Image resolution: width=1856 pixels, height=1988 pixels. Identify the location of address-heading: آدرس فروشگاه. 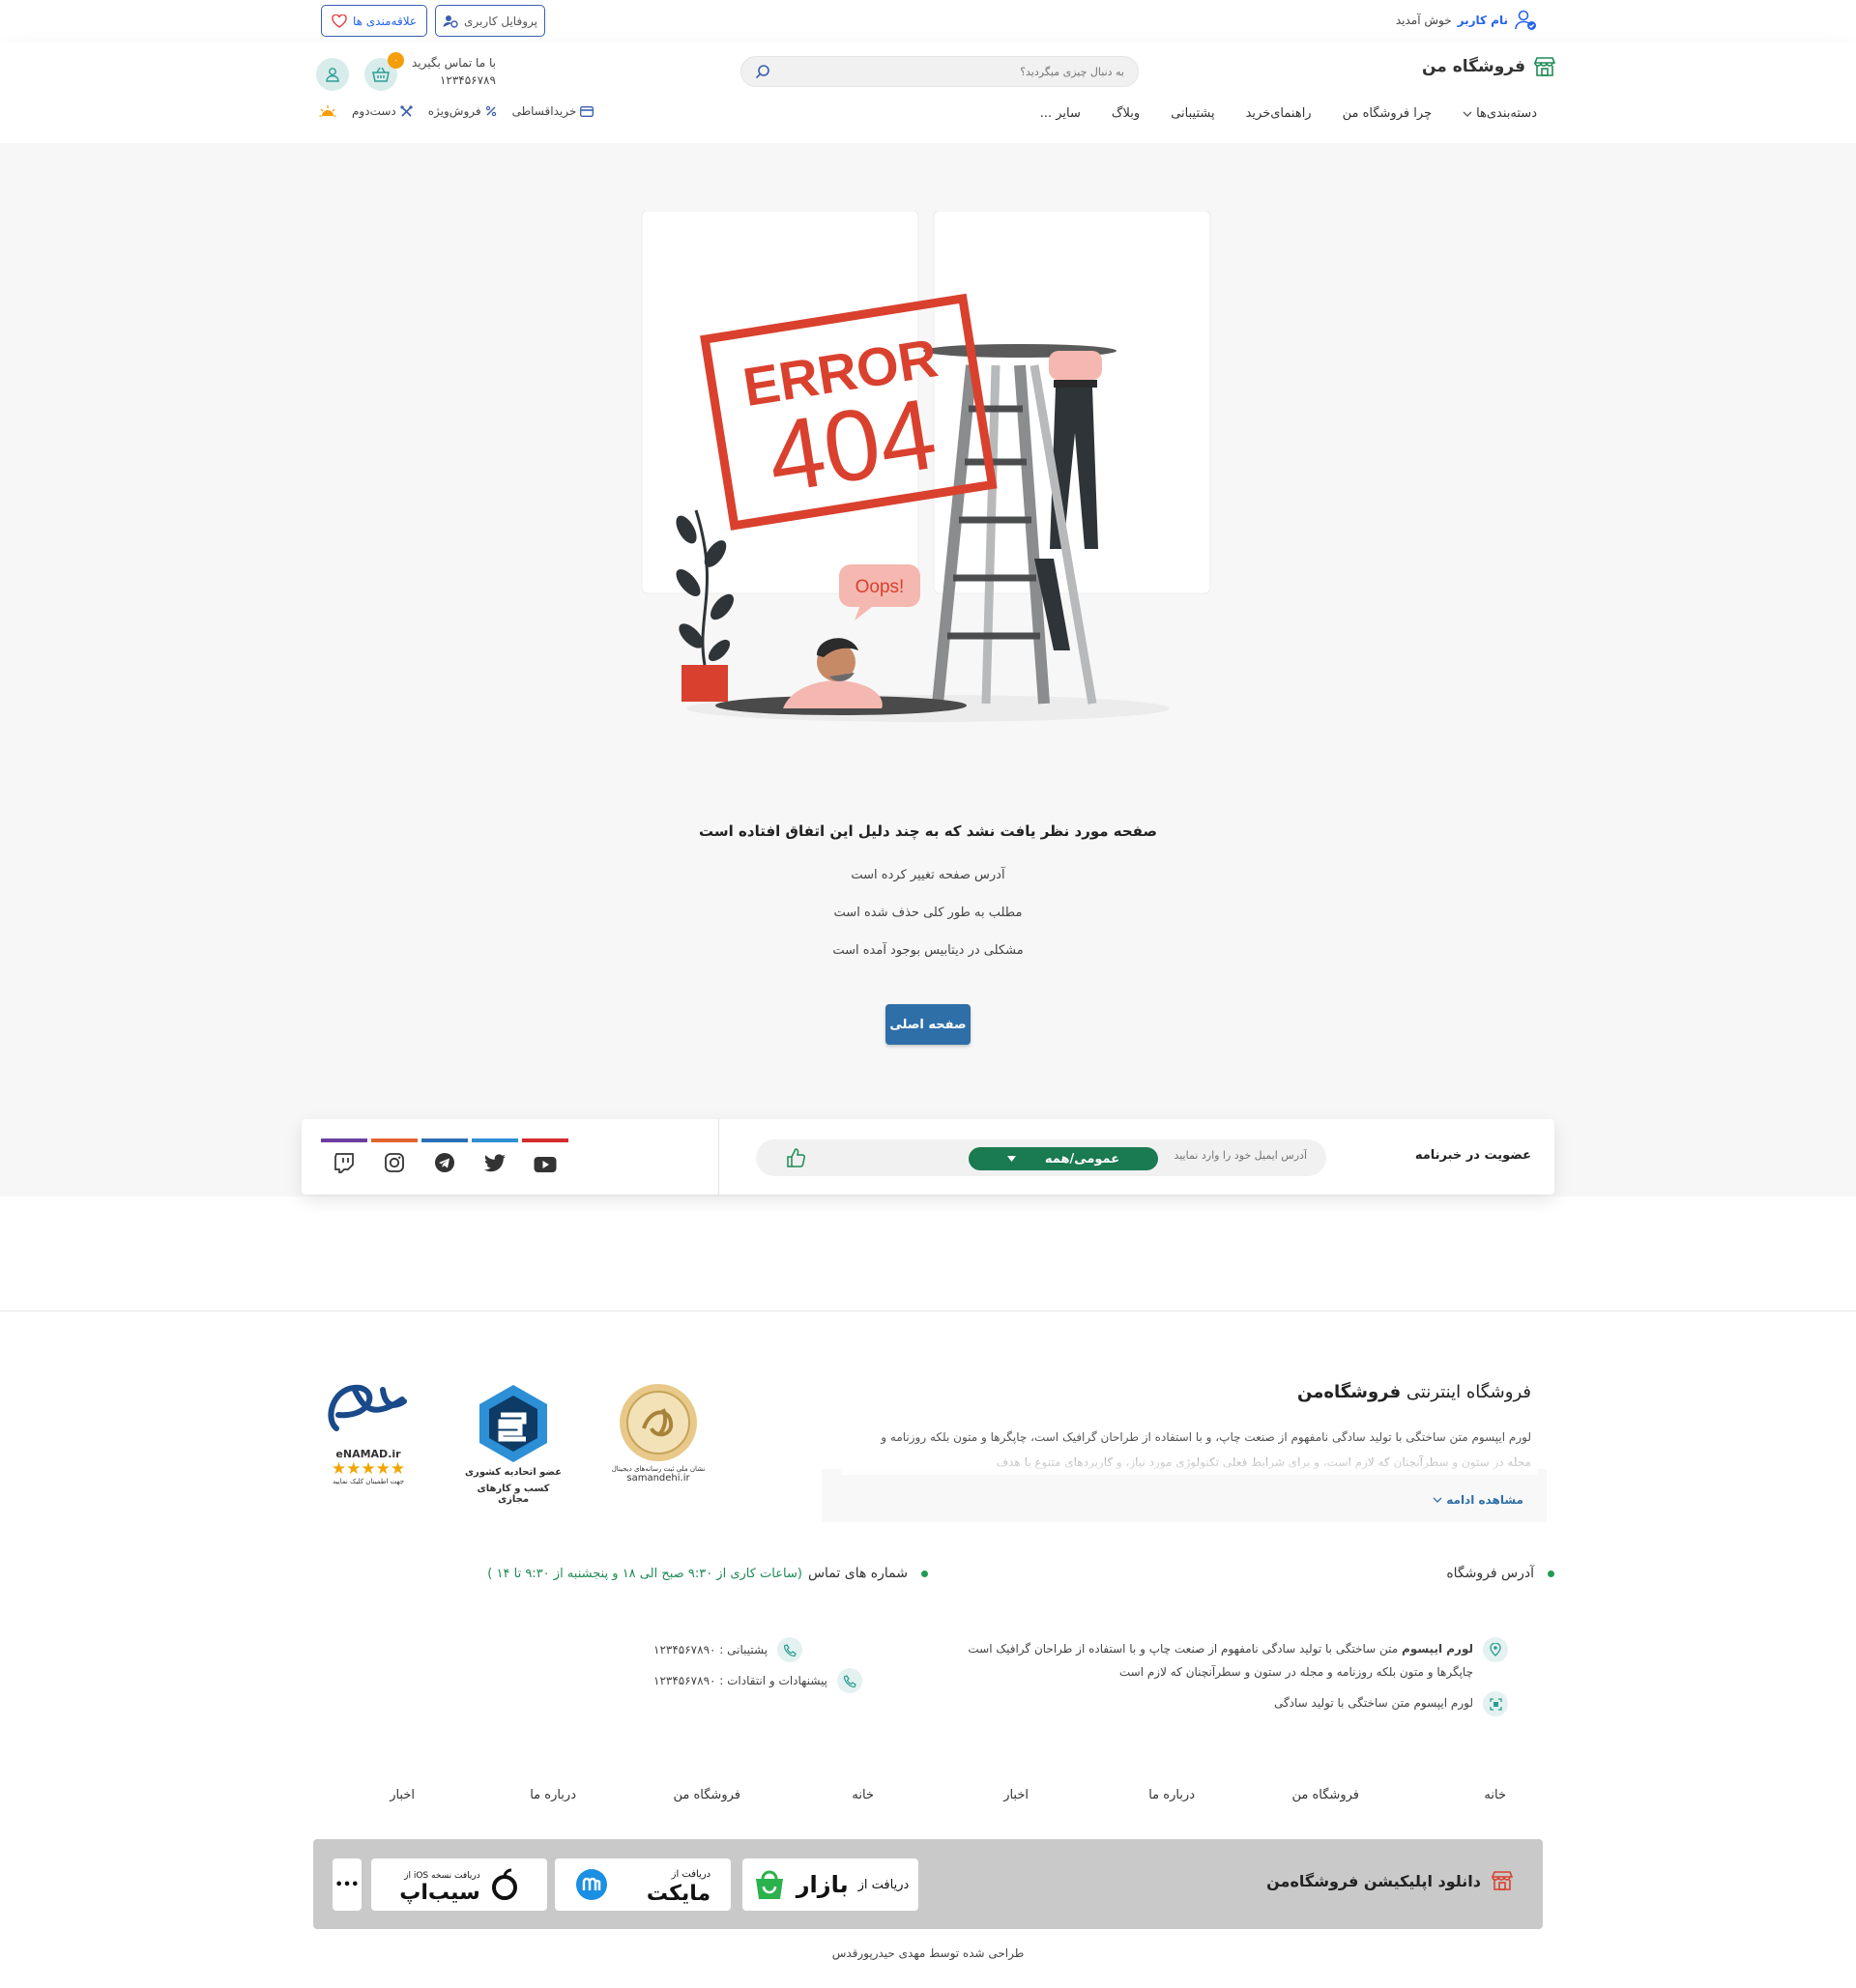
(1500, 1573).